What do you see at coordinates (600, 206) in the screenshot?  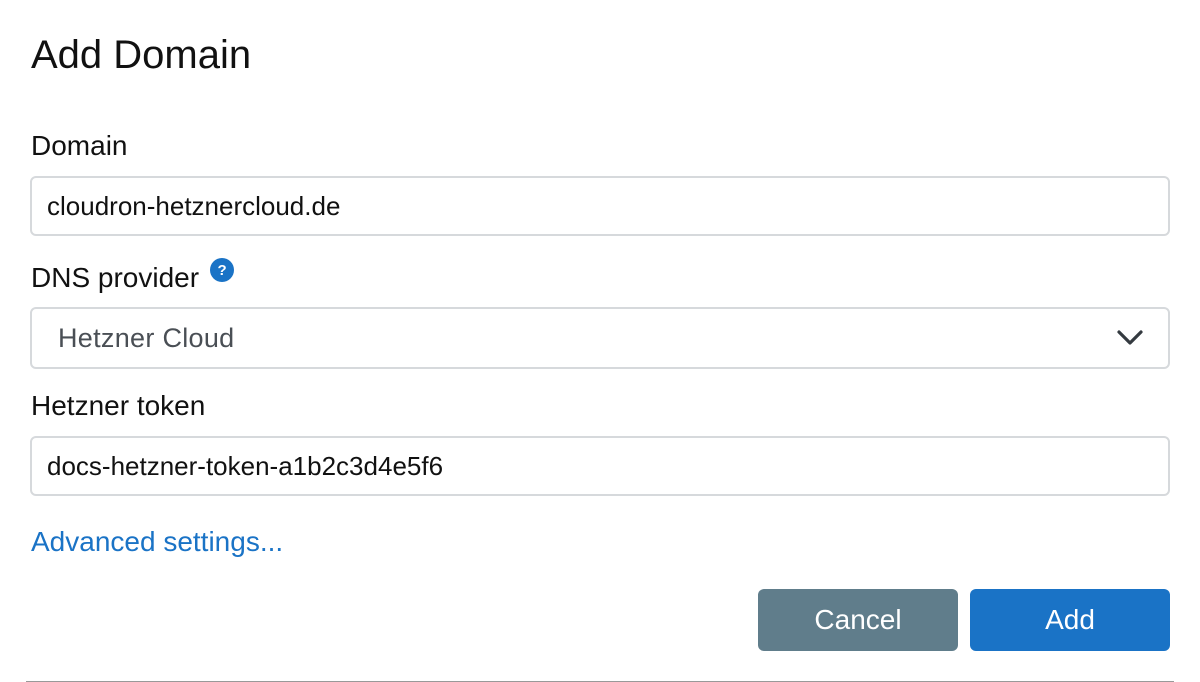 I see `domain-input` at bounding box center [600, 206].